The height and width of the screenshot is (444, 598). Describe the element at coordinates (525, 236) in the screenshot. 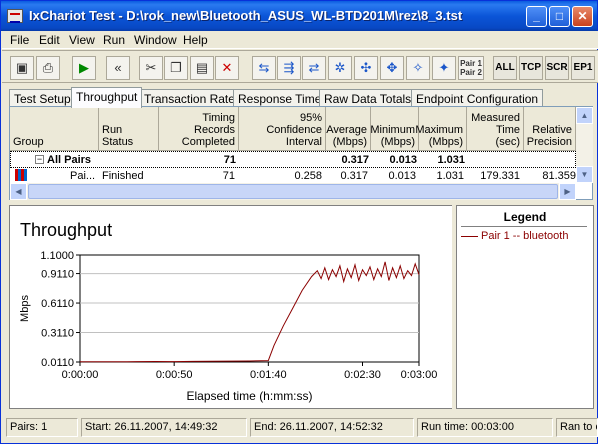

I see `legend-label: Pair 1 -- bluetooth` at that location.